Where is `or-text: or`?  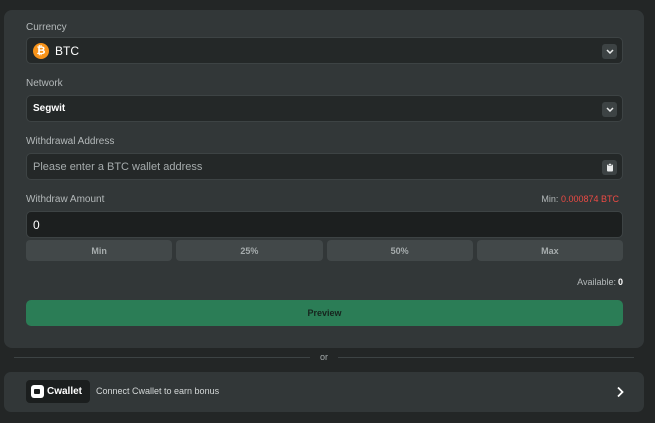
or-text: or is located at coordinates (324, 357).